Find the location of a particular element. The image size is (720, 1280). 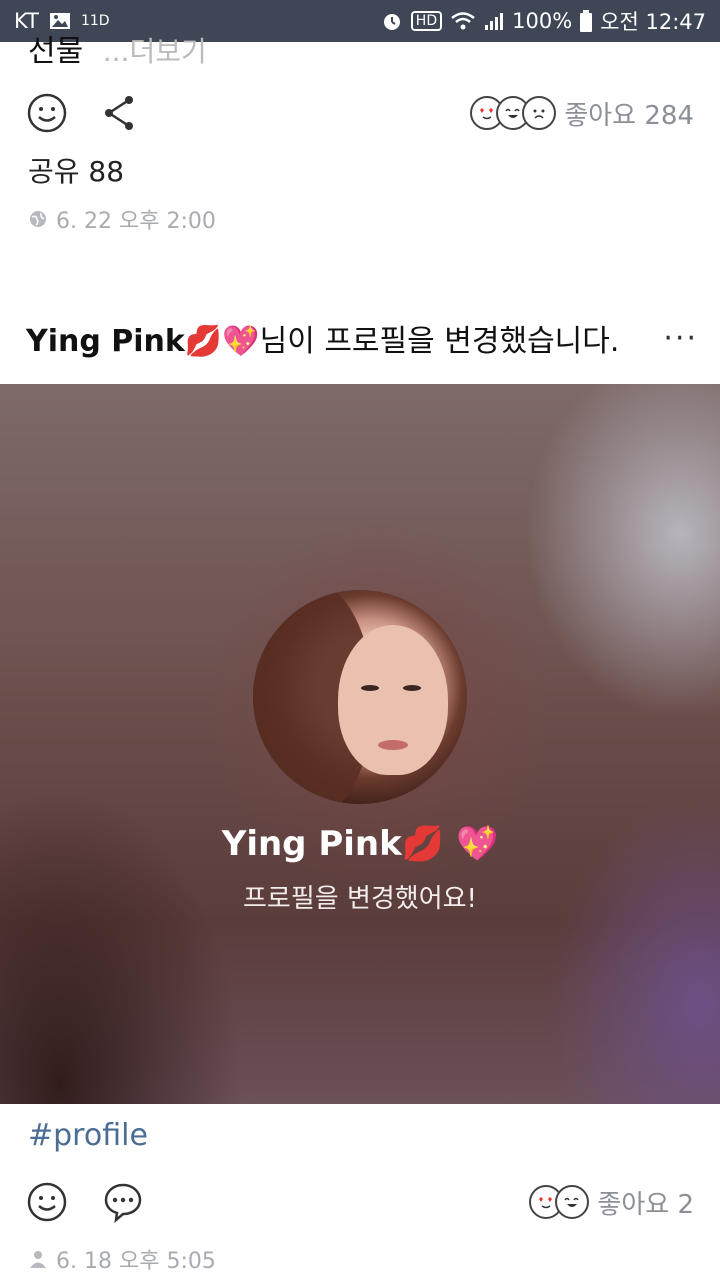

laugh-face-icon is located at coordinates (572, 1202).